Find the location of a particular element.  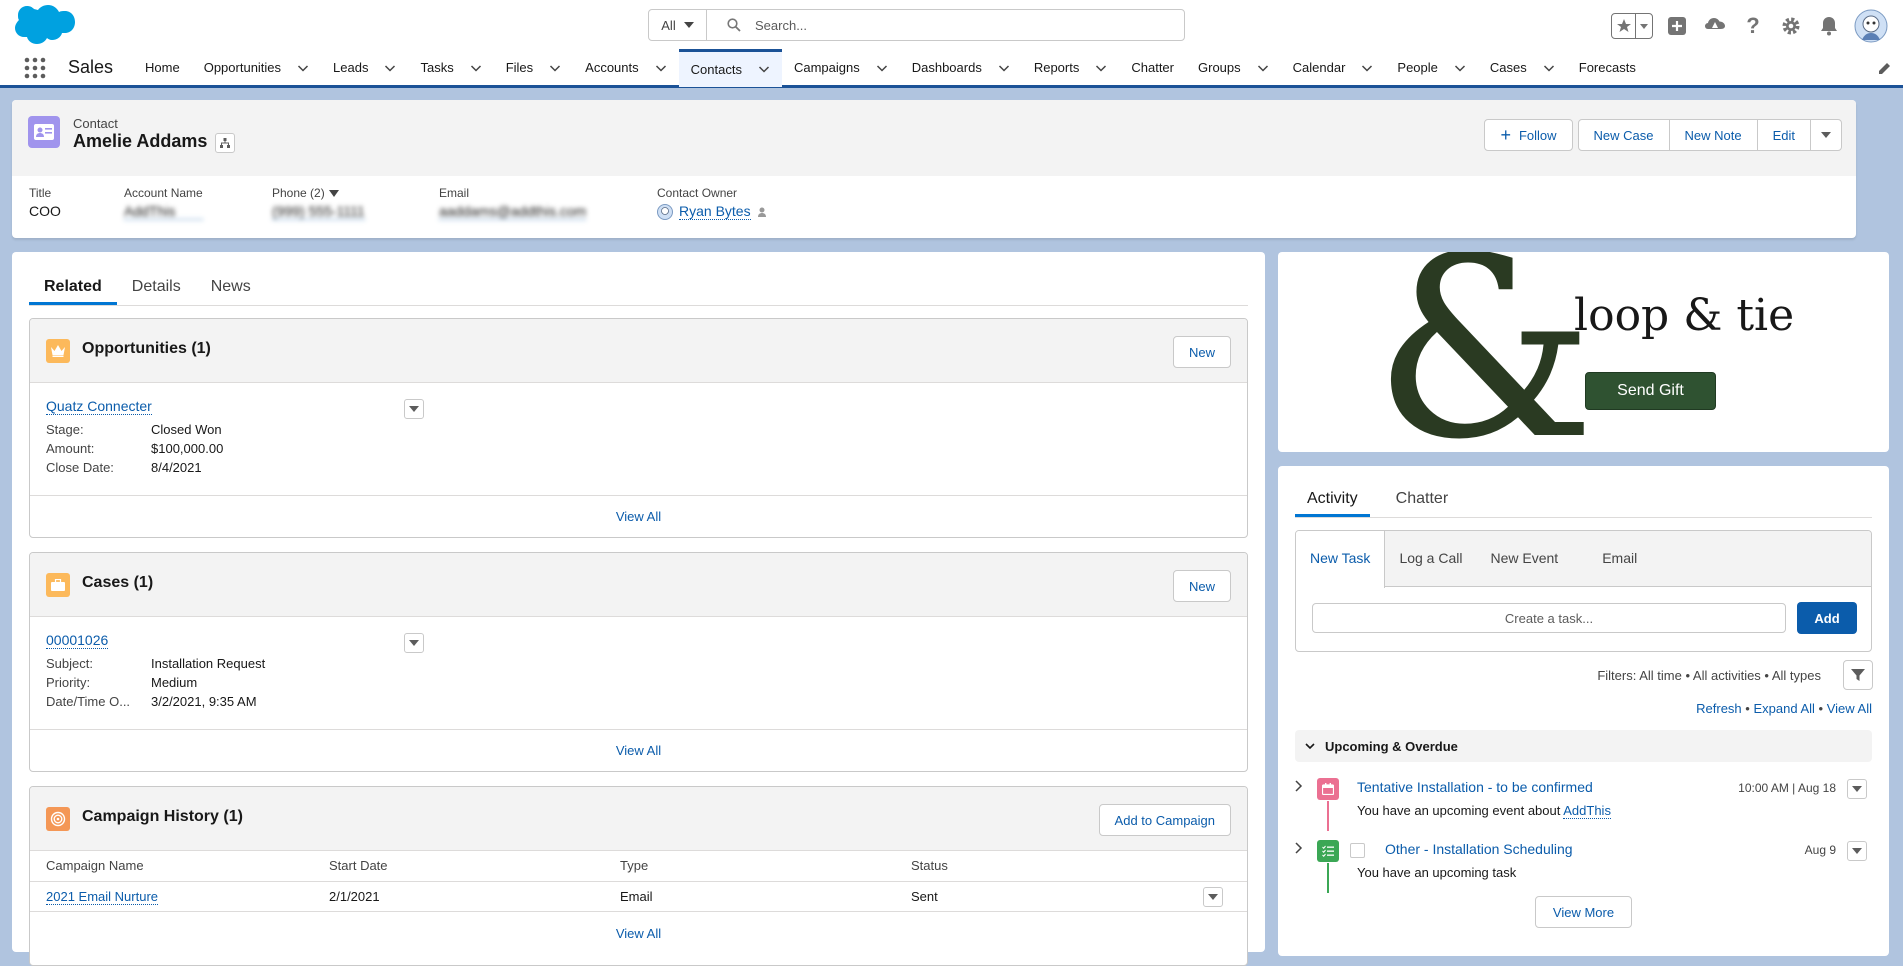

column-header: Status is located at coordinates (1071, 866).